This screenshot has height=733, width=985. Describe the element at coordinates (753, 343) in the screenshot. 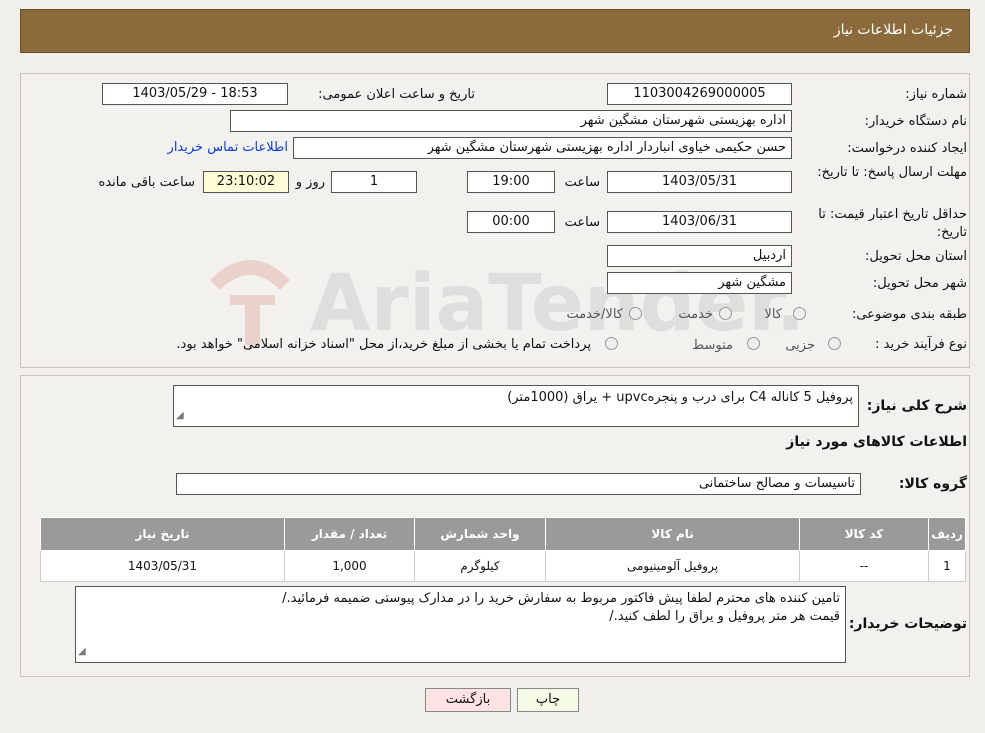

I see `process-medium-radio` at that location.